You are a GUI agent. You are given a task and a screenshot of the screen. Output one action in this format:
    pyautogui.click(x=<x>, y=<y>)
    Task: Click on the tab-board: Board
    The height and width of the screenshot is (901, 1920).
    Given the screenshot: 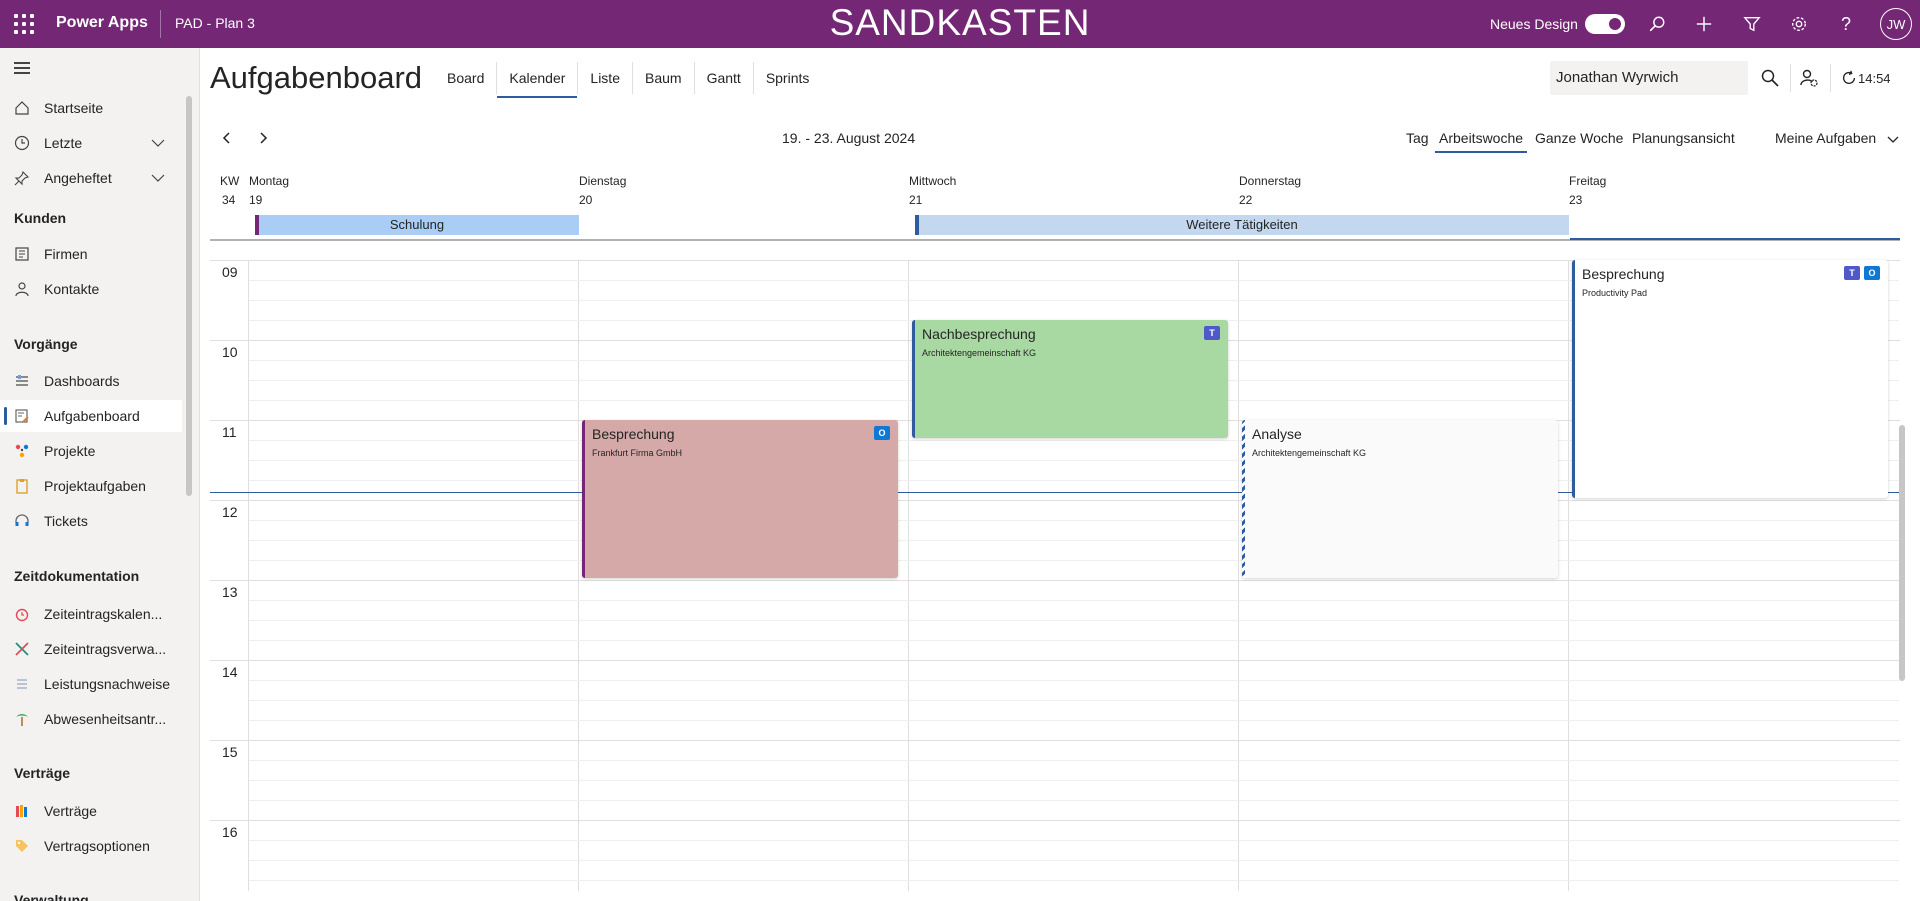 What is the action you would take?
    pyautogui.click(x=465, y=78)
    